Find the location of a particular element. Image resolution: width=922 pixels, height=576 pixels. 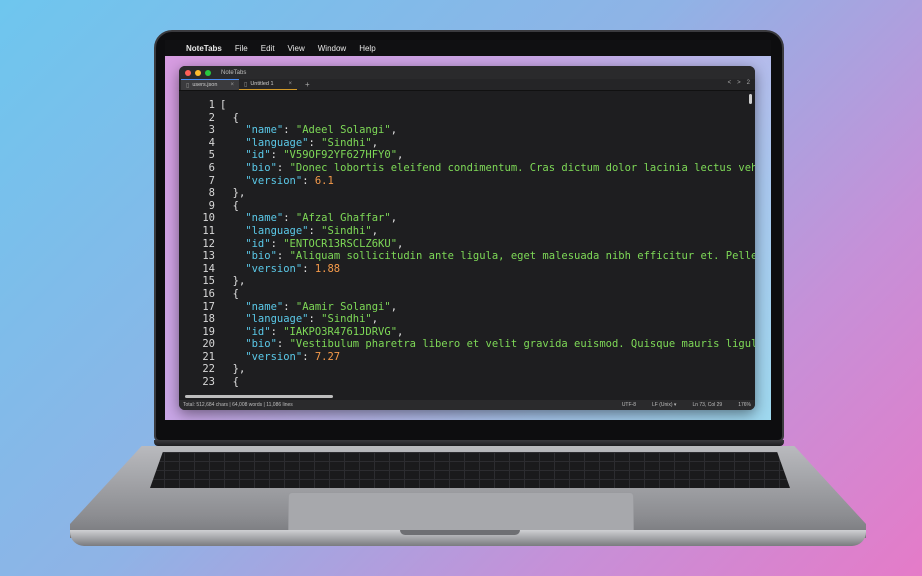

line-number: 9 is located at coordinates (211, 205).